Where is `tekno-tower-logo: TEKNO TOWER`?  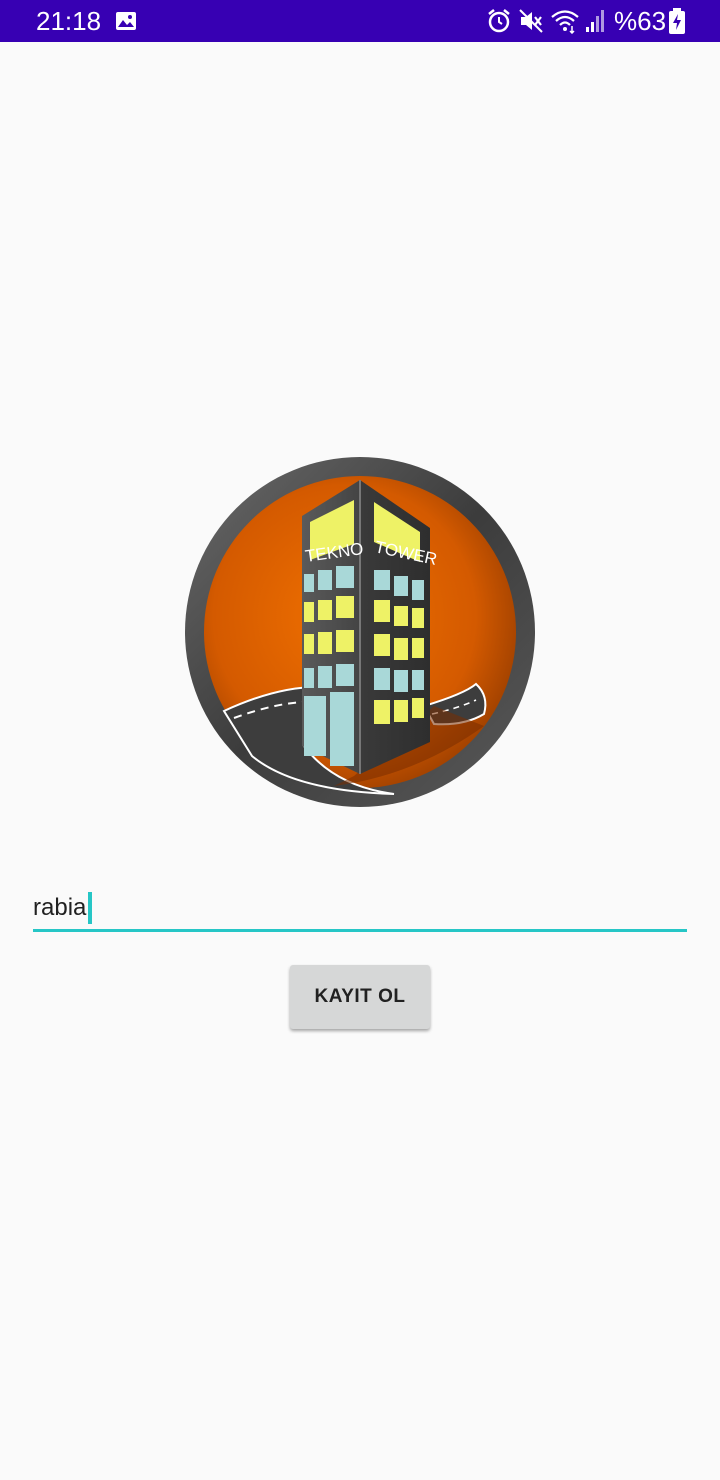
tekno-tower-logo: TEKNO TOWER is located at coordinates (360, 632).